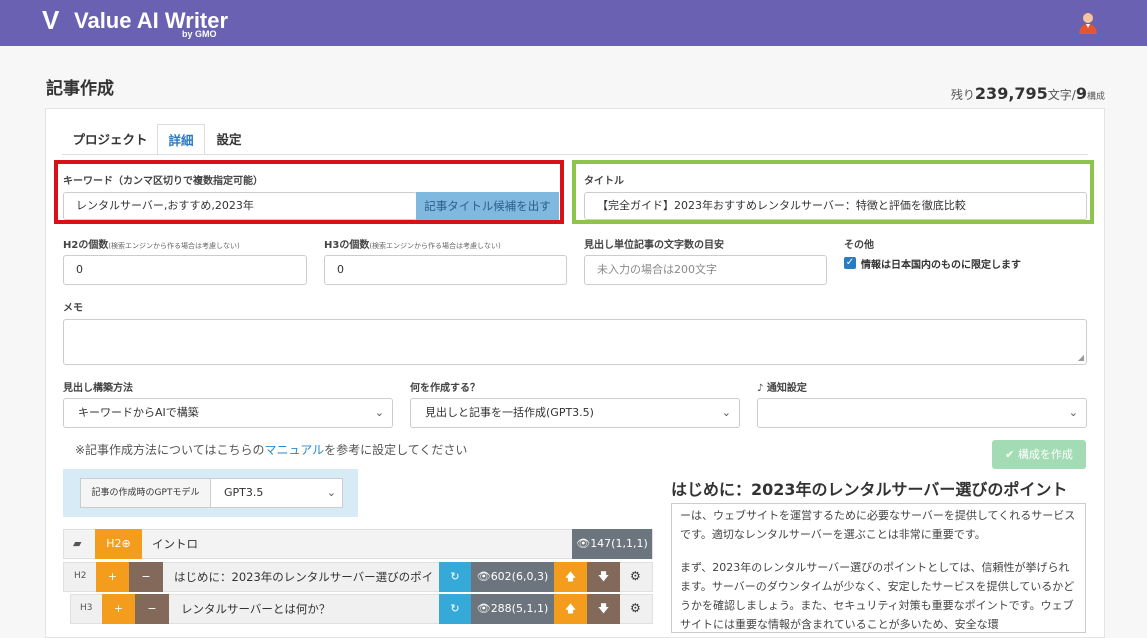 Image resolution: width=1147 pixels, height=638 pixels. I want to click on pin-icon: ▰, so click(77, 543).